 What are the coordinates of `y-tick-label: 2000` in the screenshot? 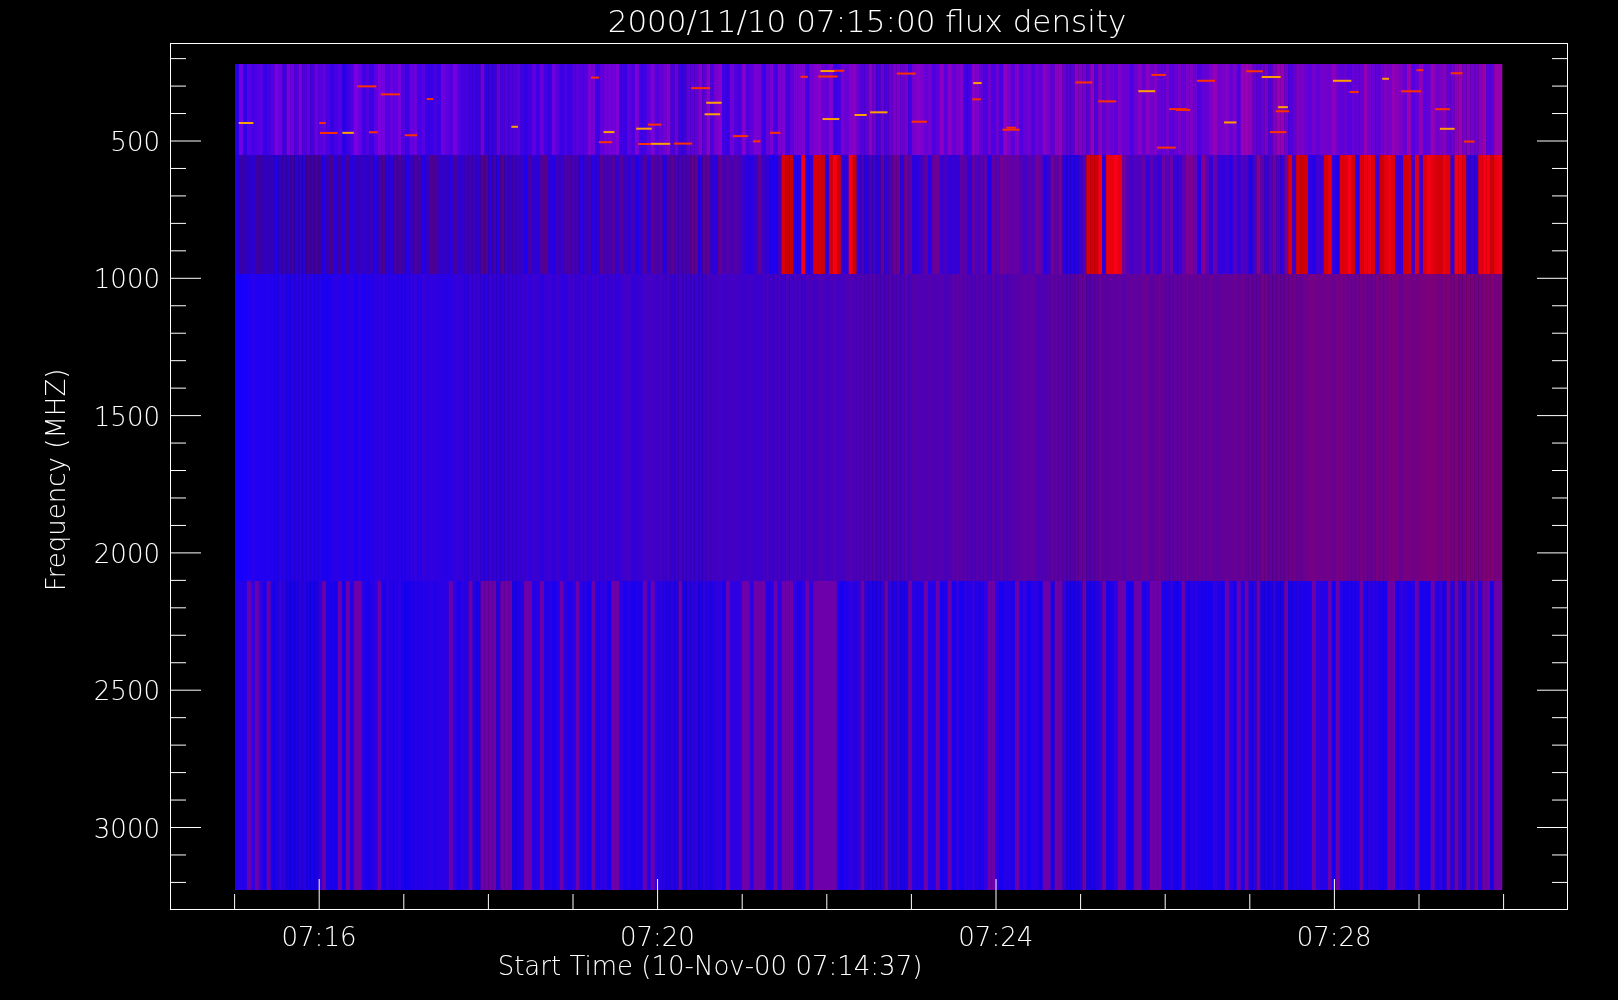 It's located at (126, 553).